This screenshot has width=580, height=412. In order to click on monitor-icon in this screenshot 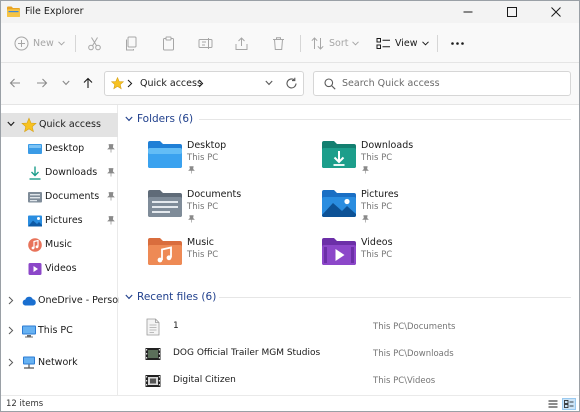, I will do `click(29, 331)`.